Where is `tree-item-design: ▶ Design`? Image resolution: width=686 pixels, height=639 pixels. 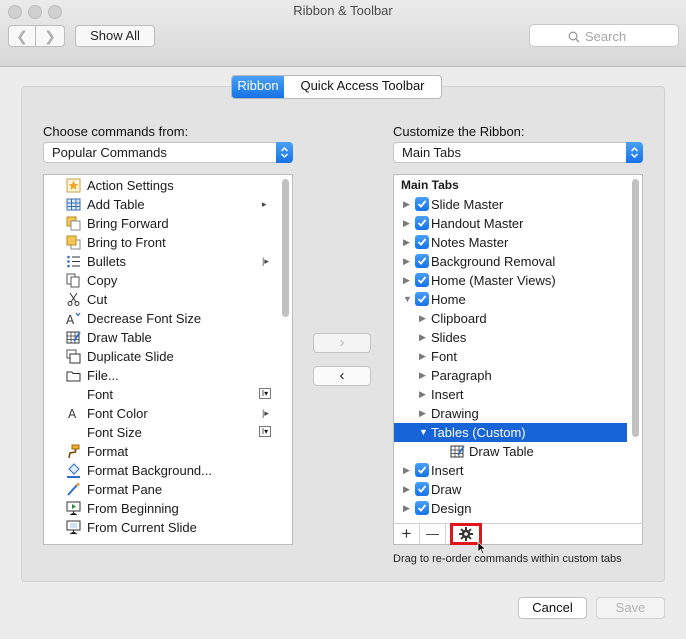 tree-item-design: ▶ Design is located at coordinates (510, 508).